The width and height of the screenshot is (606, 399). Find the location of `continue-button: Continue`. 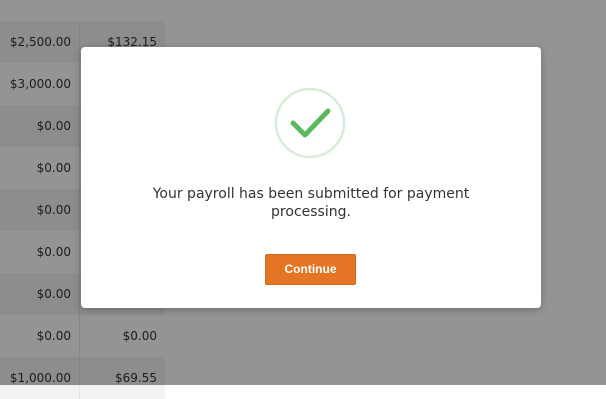

continue-button: Continue is located at coordinates (310, 269).